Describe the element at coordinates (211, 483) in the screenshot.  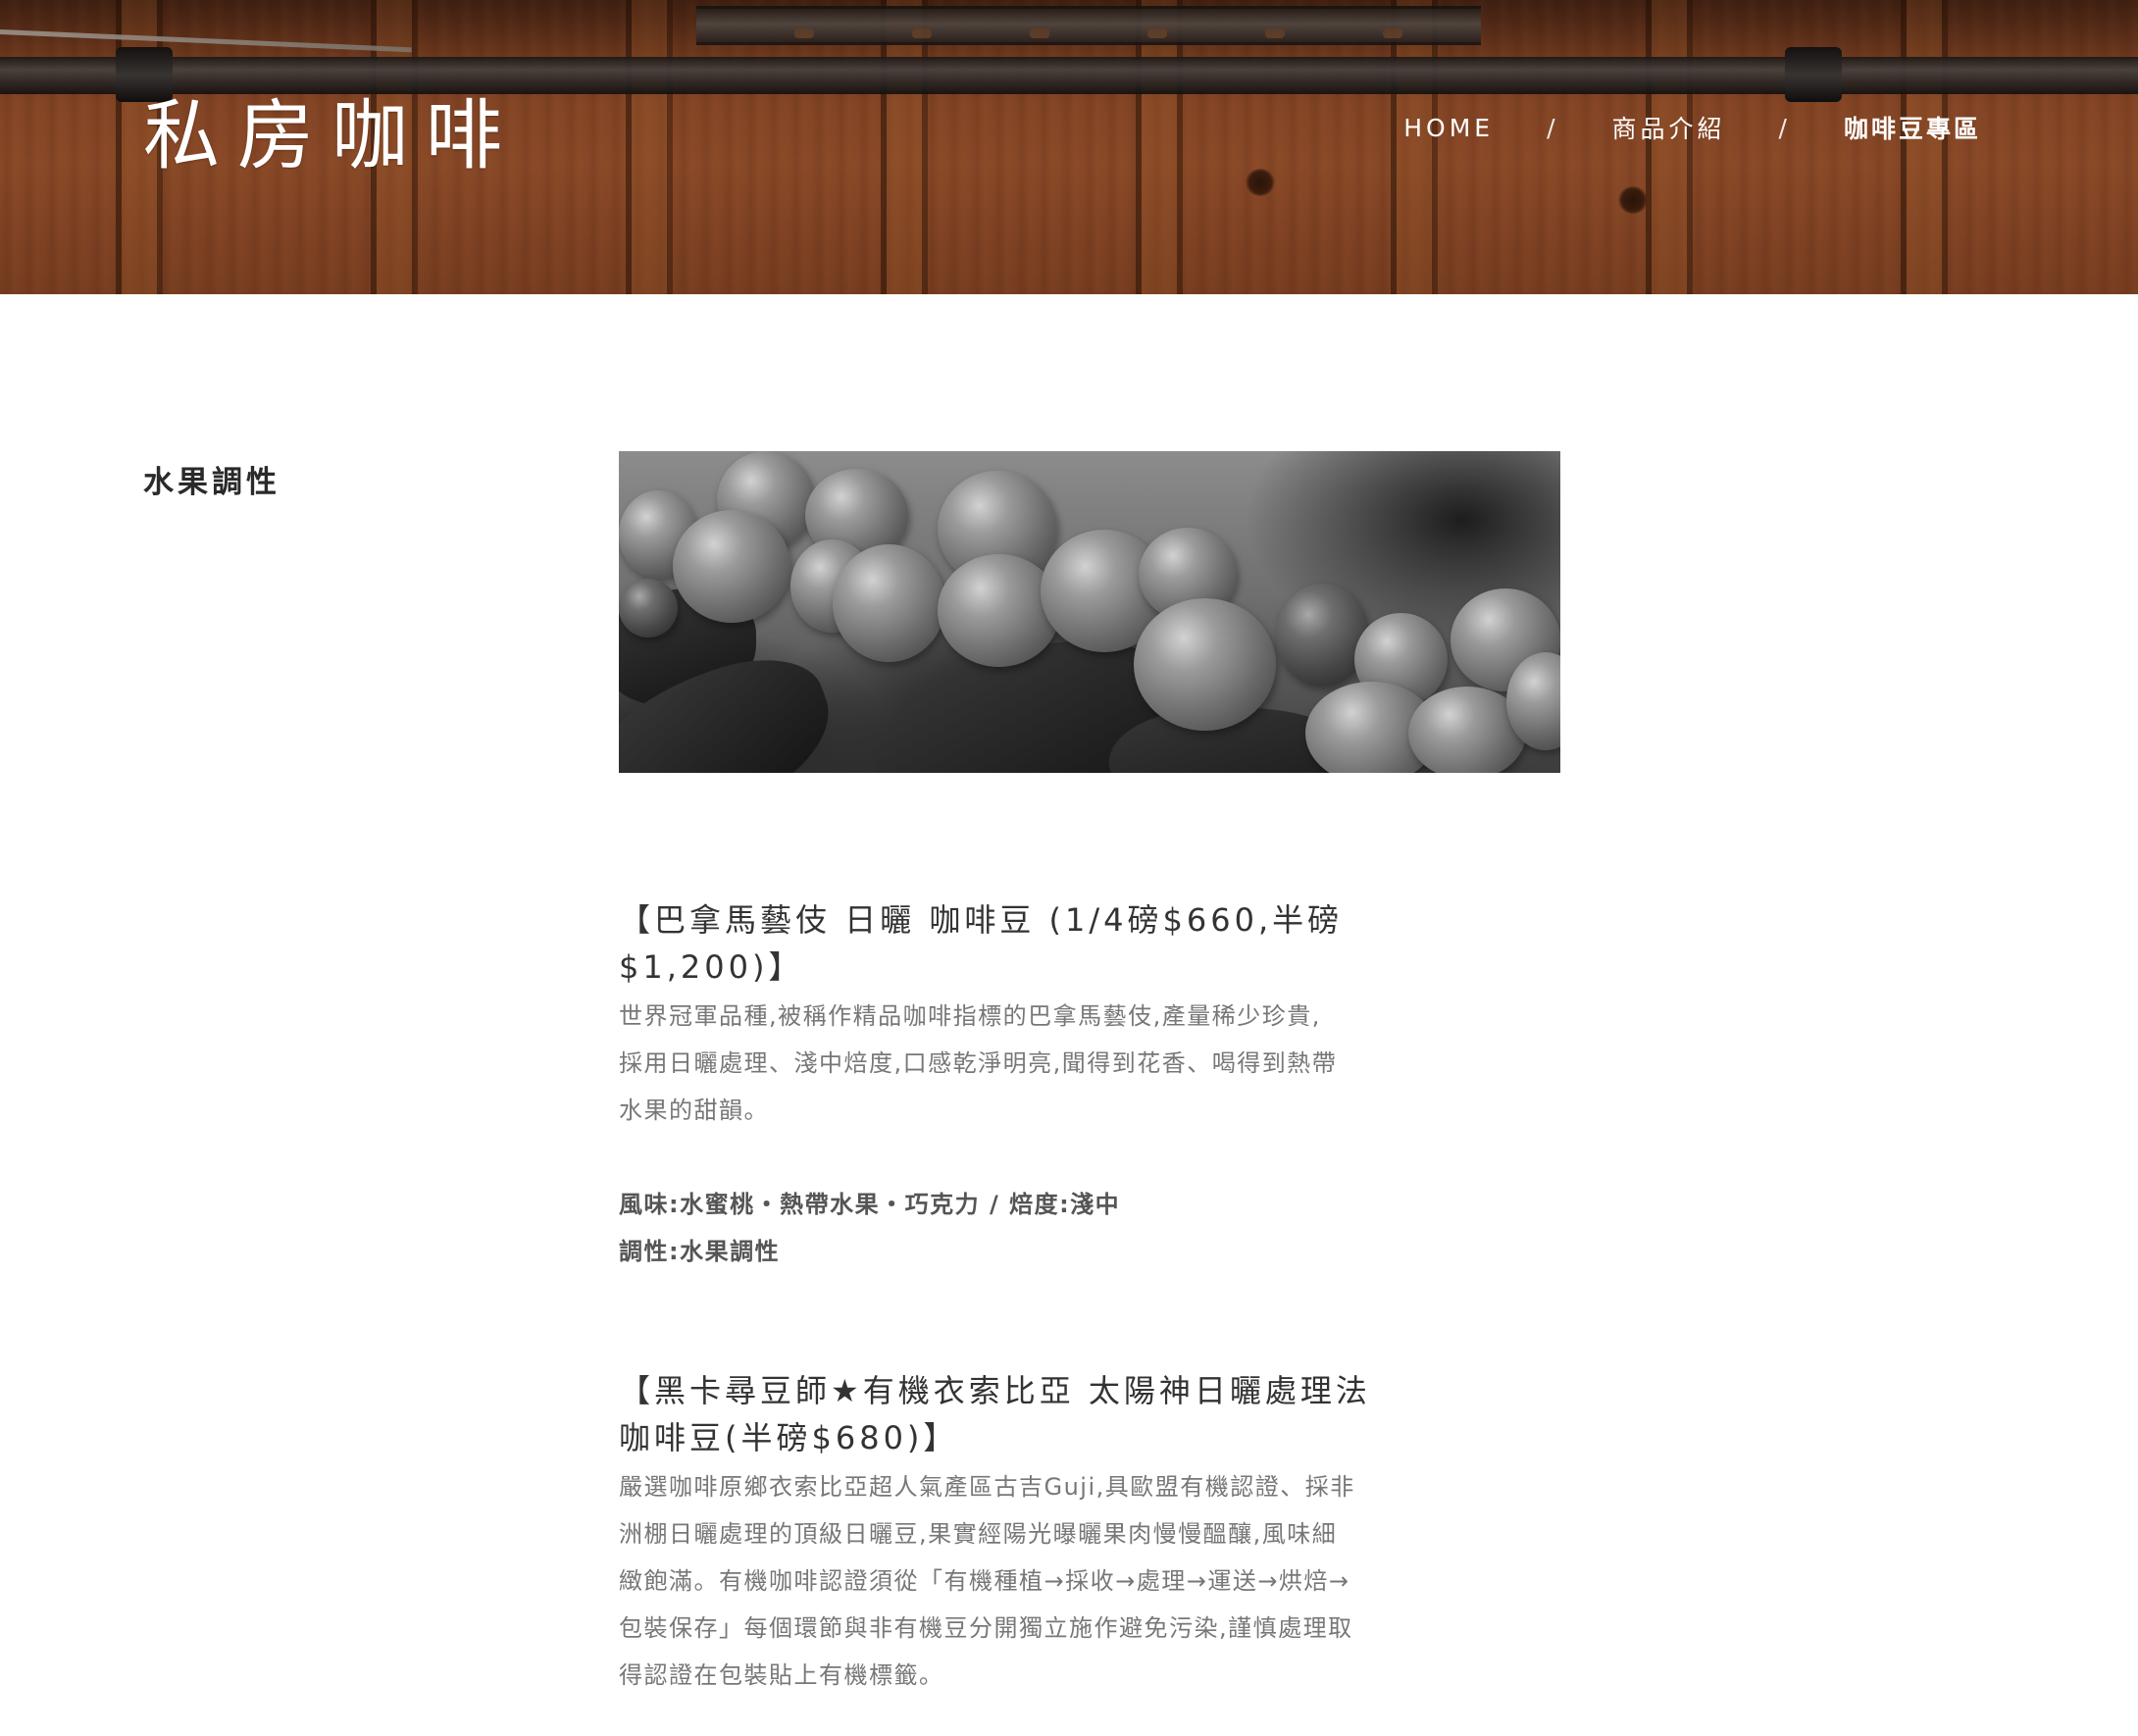
I see `category-title: 水果調性` at that location.